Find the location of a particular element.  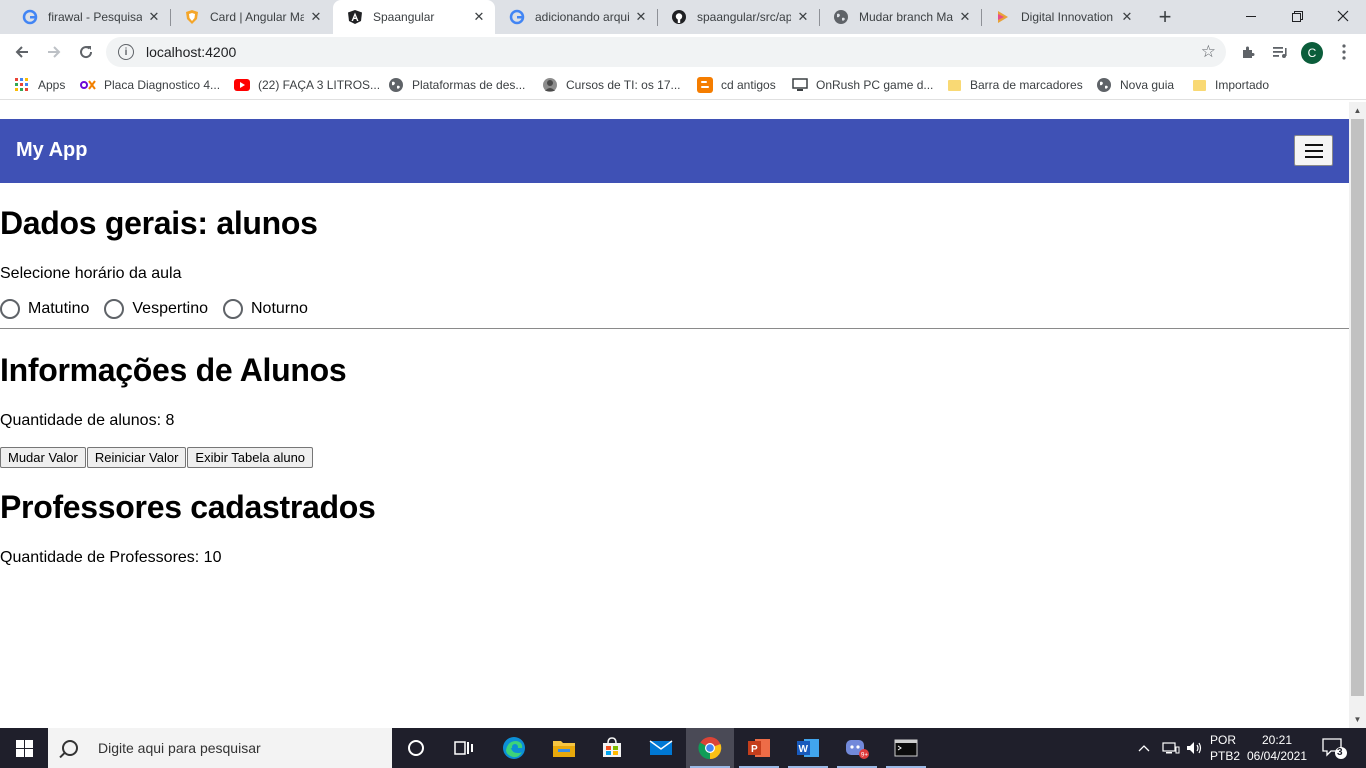

bookmark-apps: Apps is located at coordinates (39, 85).